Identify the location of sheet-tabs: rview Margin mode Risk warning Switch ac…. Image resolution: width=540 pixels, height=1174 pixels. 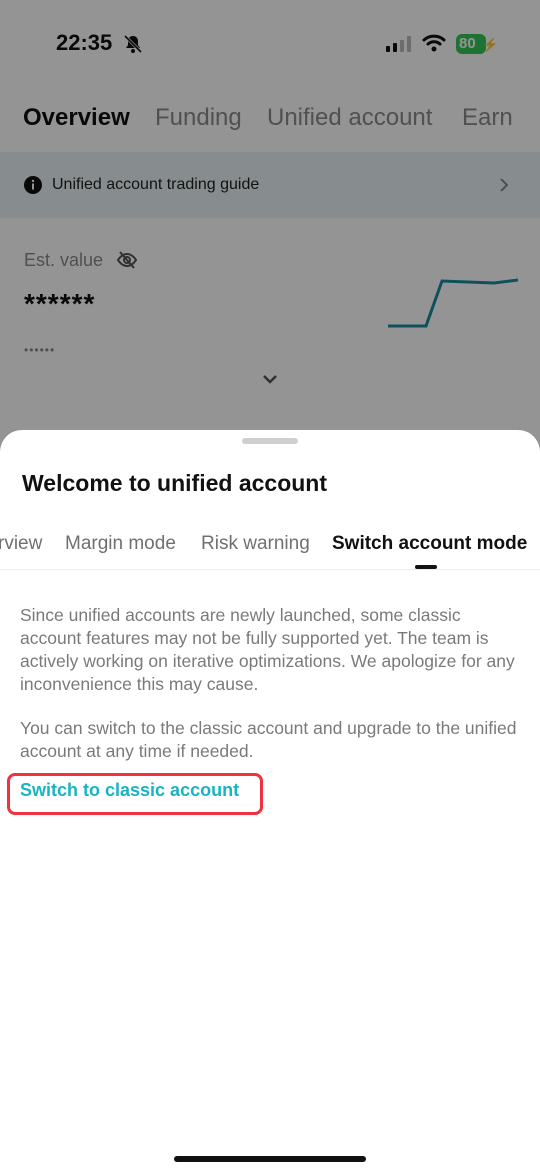
(270, 550).